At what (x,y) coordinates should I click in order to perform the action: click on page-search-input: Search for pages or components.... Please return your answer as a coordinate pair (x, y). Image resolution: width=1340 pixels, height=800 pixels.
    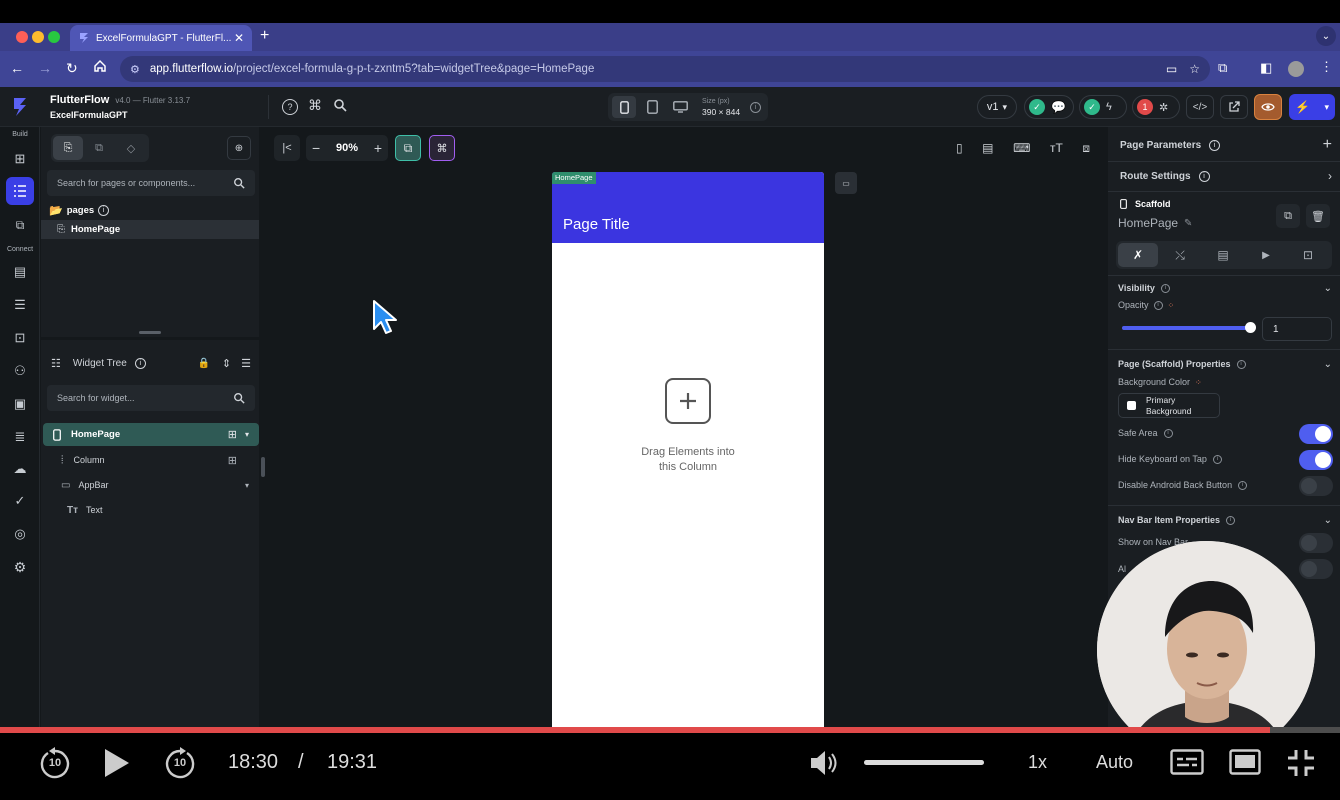
    Looking at the image, I should click on (151, 183).